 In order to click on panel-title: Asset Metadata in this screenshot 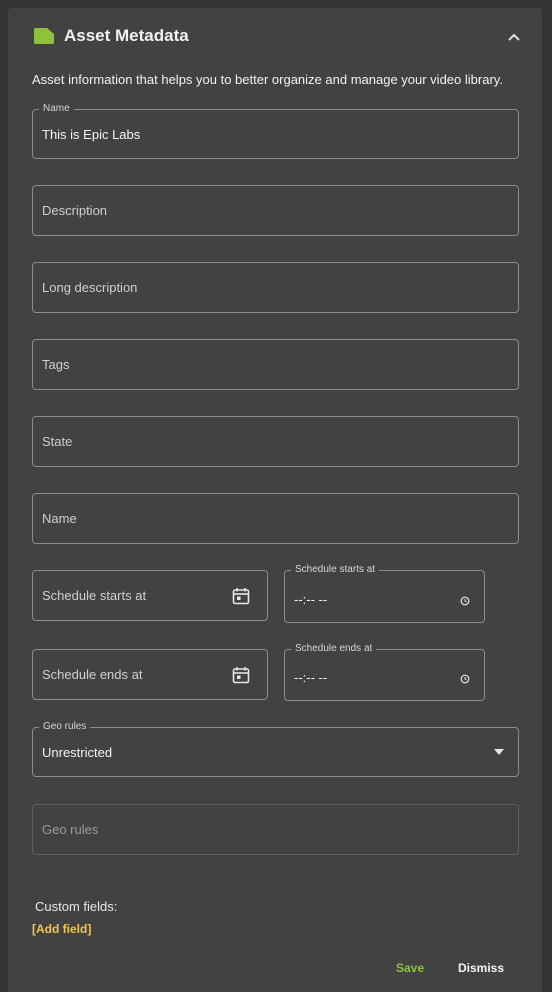, I will do `click(126, 35)`.